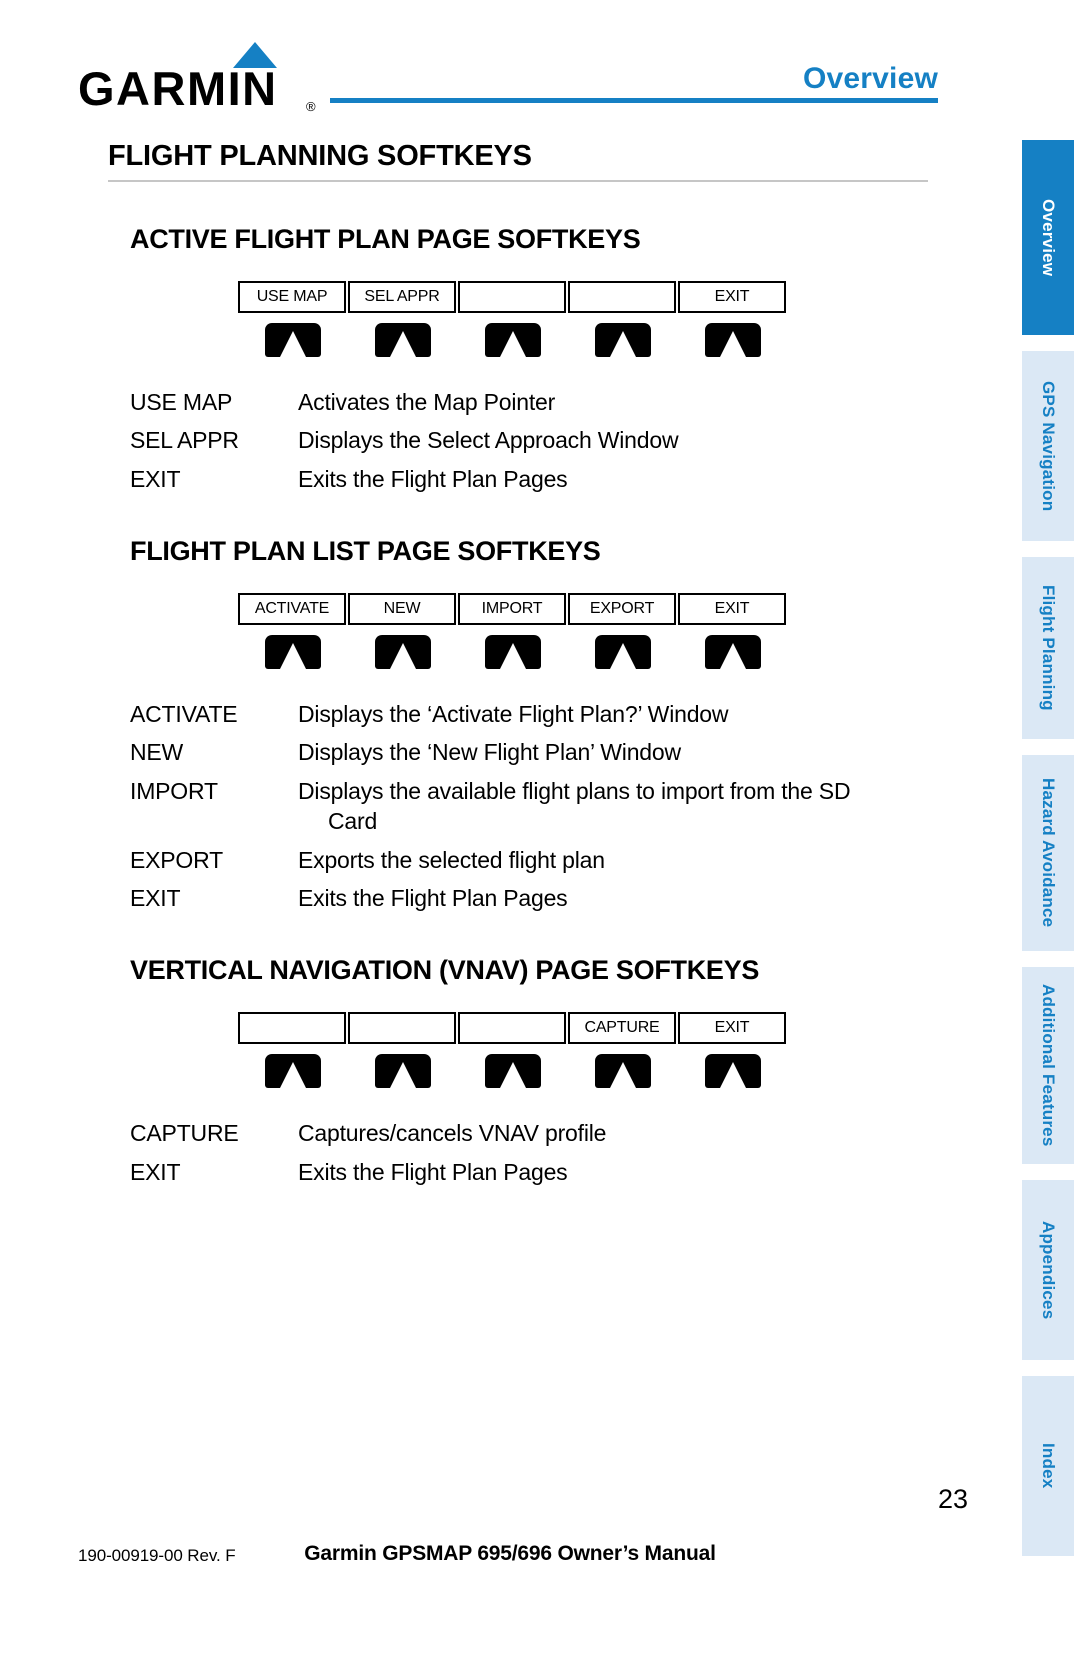  Describe the element at coordinates (512, 609) in the screenshot. I see `softkey-label-box: IMPORT` at that location.